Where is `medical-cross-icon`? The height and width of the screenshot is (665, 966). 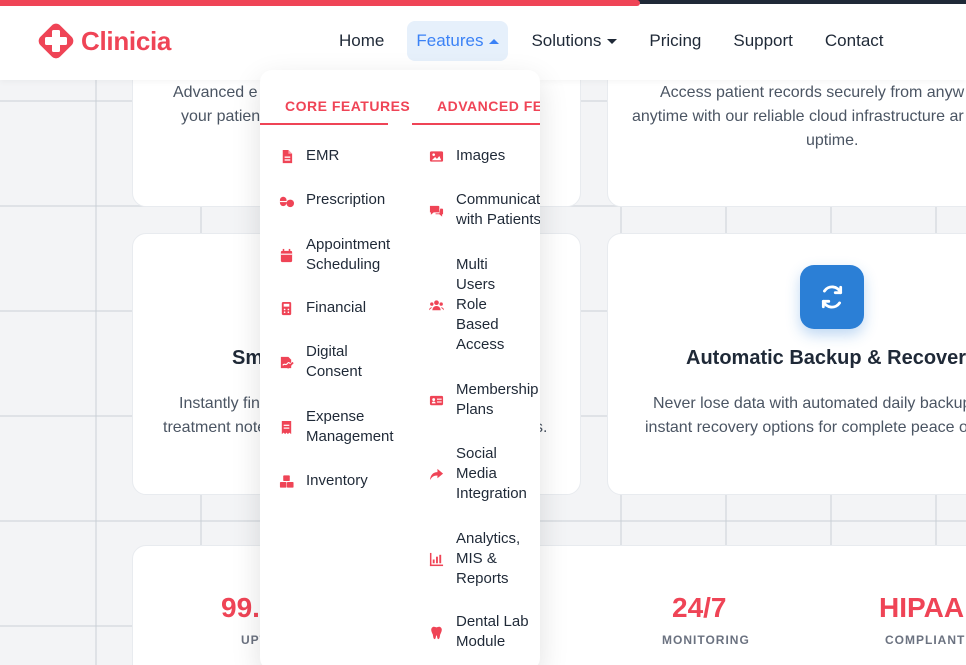 medical-cross-icon is located at coordinates (56, 41).